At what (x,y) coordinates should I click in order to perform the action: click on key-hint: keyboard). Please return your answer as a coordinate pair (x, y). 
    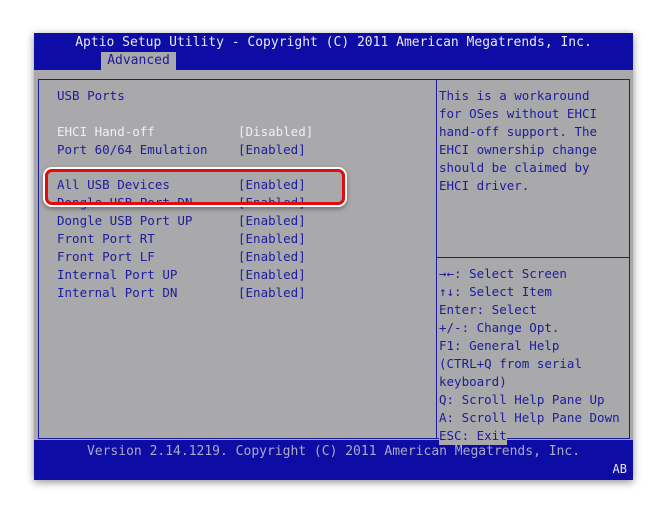
    Looking at the image, I should click on (473, 381).